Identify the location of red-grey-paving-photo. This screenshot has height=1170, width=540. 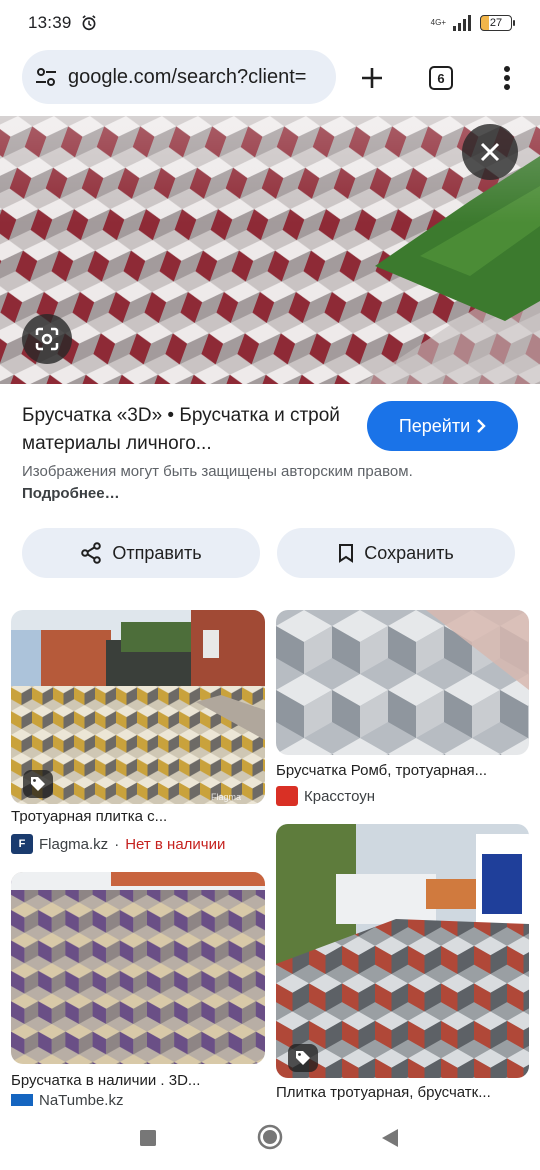
(402, 951).